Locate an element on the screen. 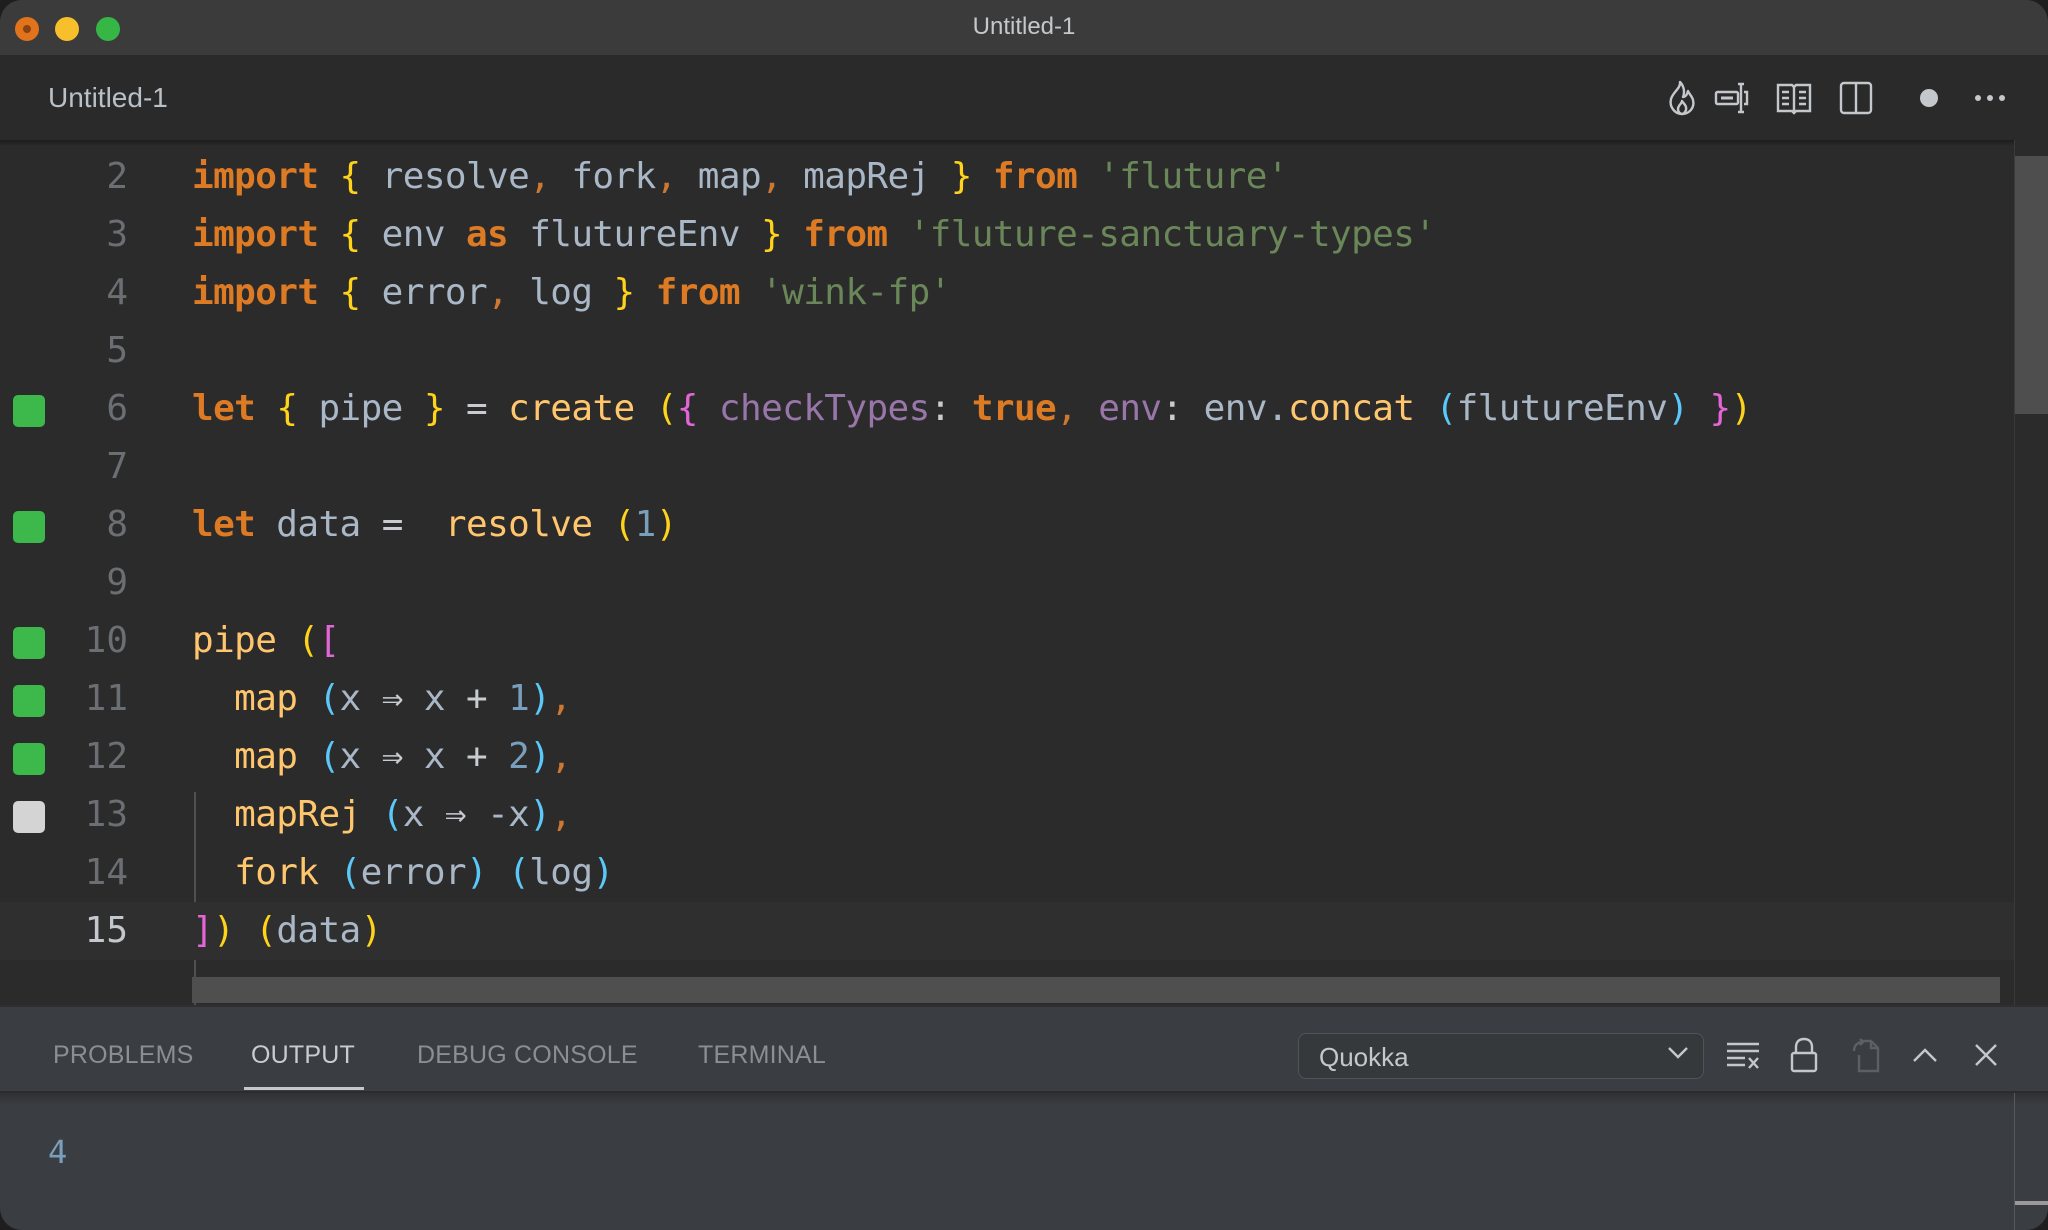 This screenshot has width=2048, height=1230. line-number: 3 is located at coordinates (117, 234).